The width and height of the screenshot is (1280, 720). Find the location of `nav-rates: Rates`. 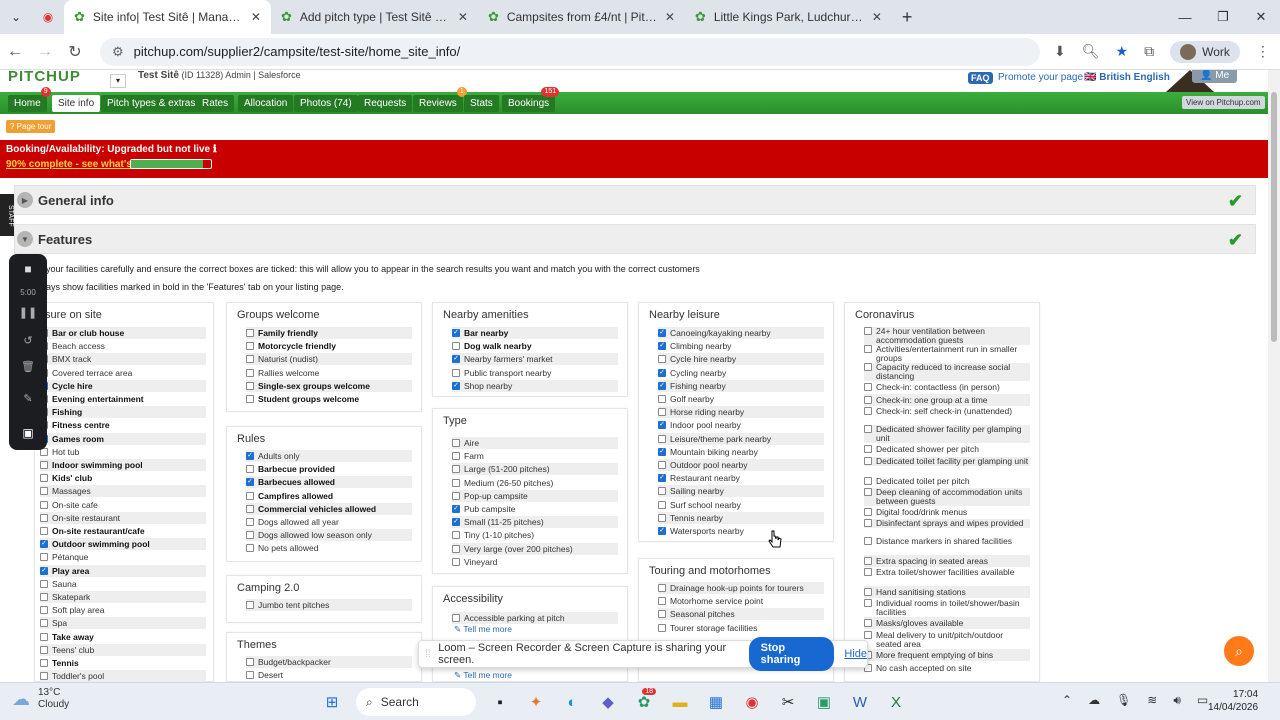

nav-rates: Rates is located at coordinates (215, 103).